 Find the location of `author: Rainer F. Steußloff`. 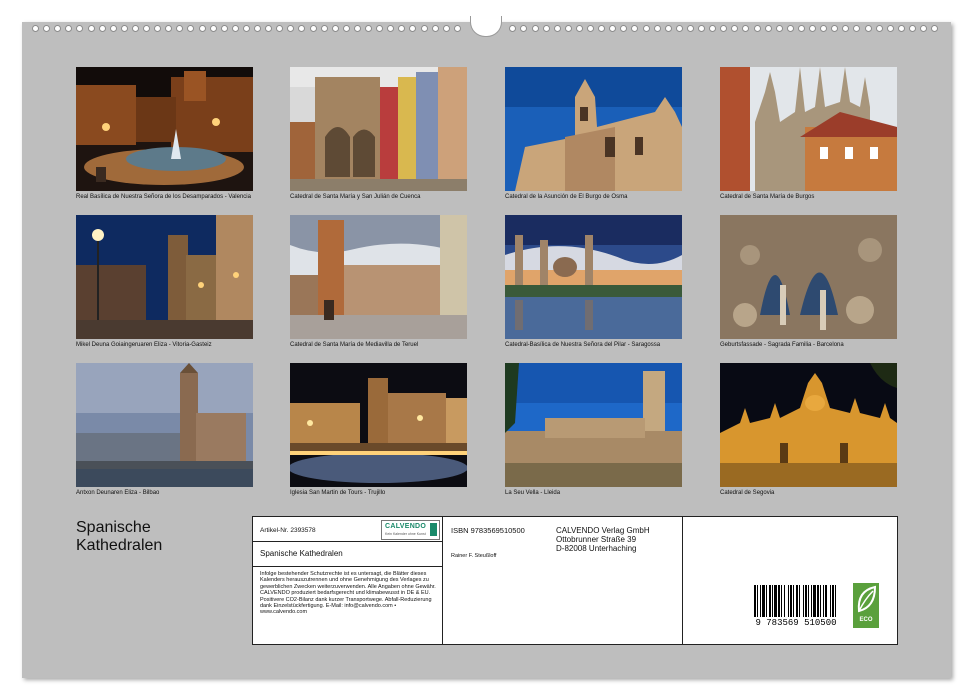

author: Rainer F. Steußloff is located at coordinates (474, 556).